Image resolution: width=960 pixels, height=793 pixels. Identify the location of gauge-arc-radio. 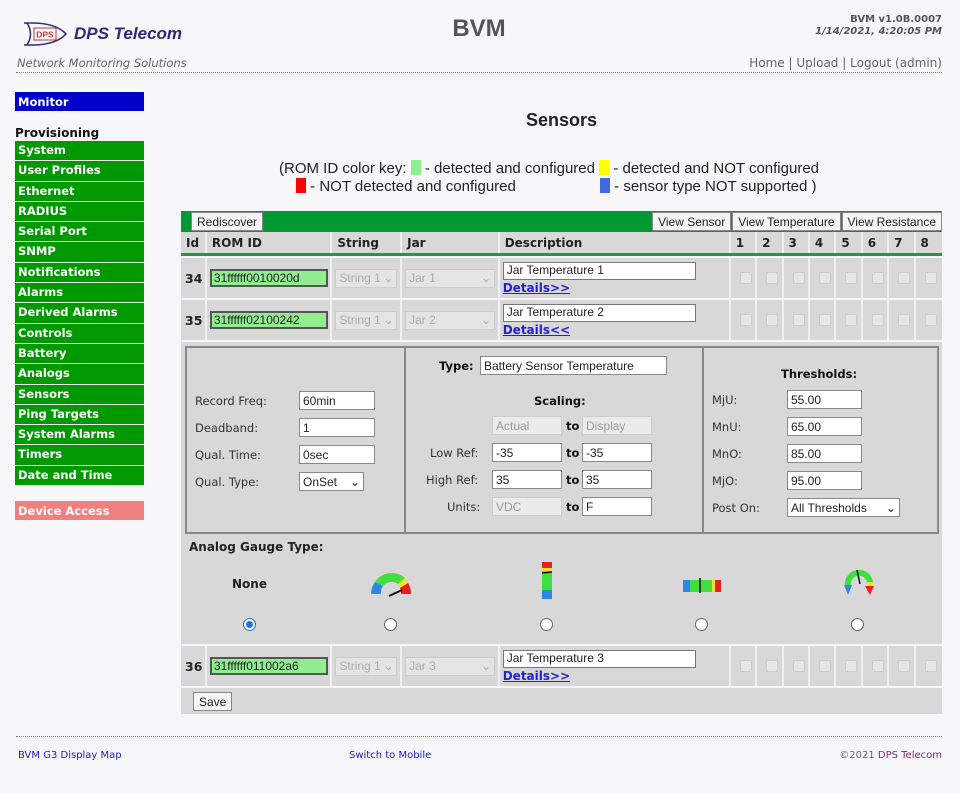
(857, 624).